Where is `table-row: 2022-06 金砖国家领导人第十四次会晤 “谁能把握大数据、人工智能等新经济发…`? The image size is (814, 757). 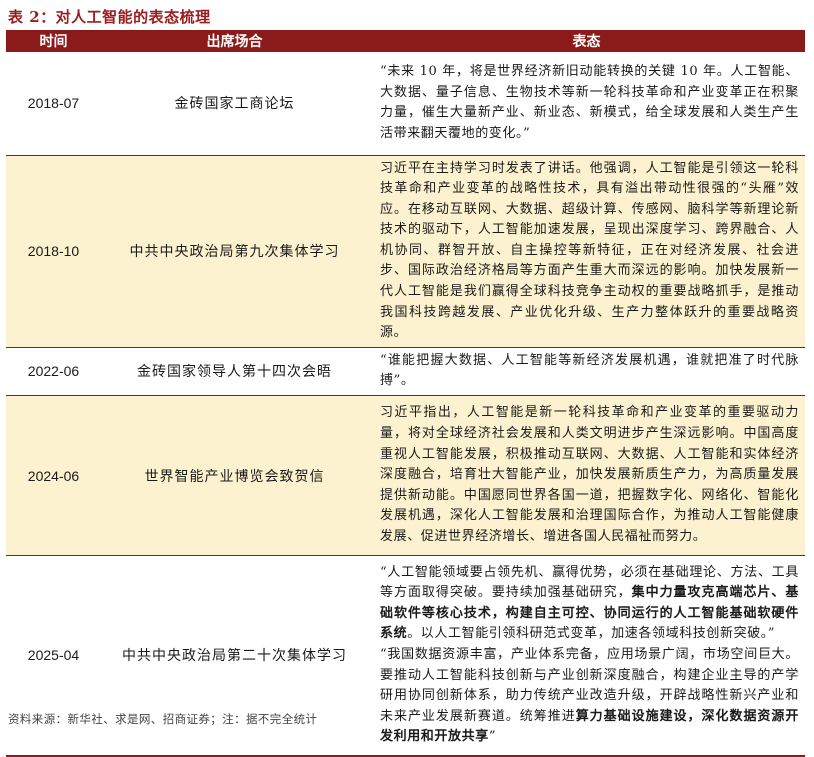 table-row: 2022-06 金砖国家领导人第十四次会晤 “谁能把握大数据、人工智能等新经济发… is located at coordinates (405, 372).